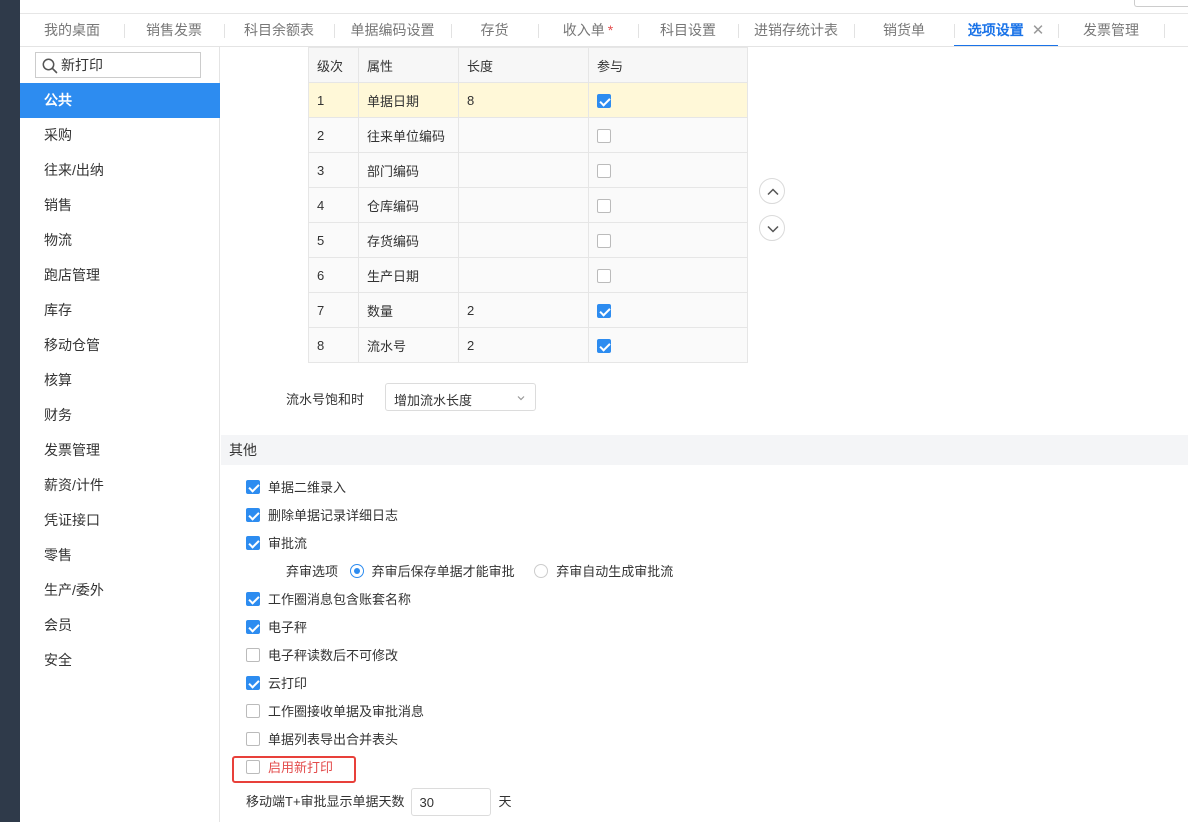 This screenshot has width=1188, height=822. Describe the element at coordinates (408, 310) in the screenshot. I see `cell-attr: 数量` at that location.